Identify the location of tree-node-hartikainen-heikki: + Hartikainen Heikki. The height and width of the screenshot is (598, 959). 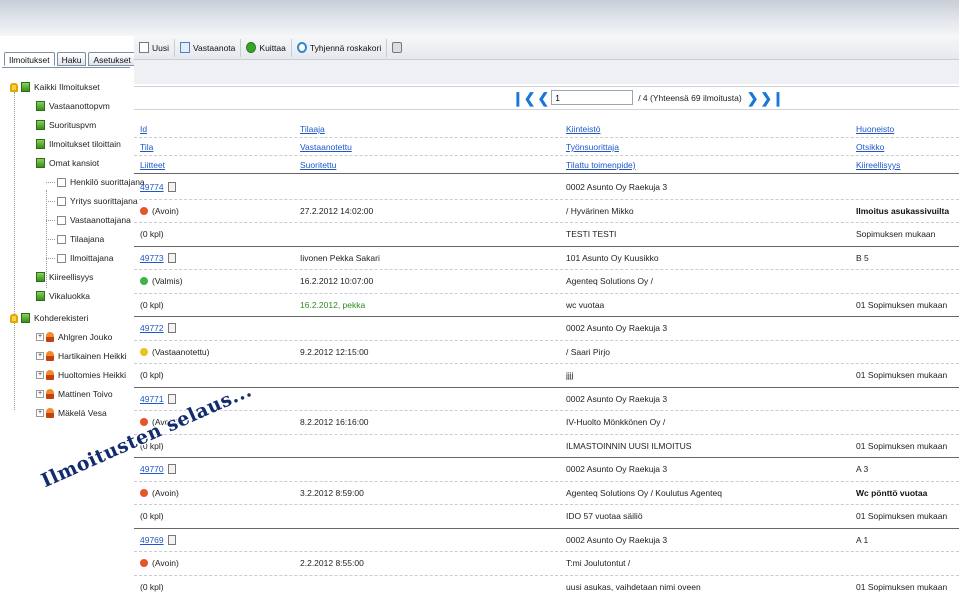
(81, 356).